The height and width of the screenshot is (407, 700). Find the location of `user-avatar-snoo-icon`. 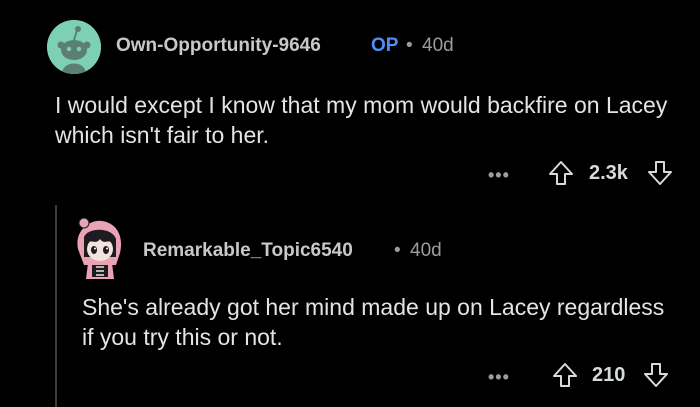

user-avatar-snoo-icon is located at coordinates (74, 47).